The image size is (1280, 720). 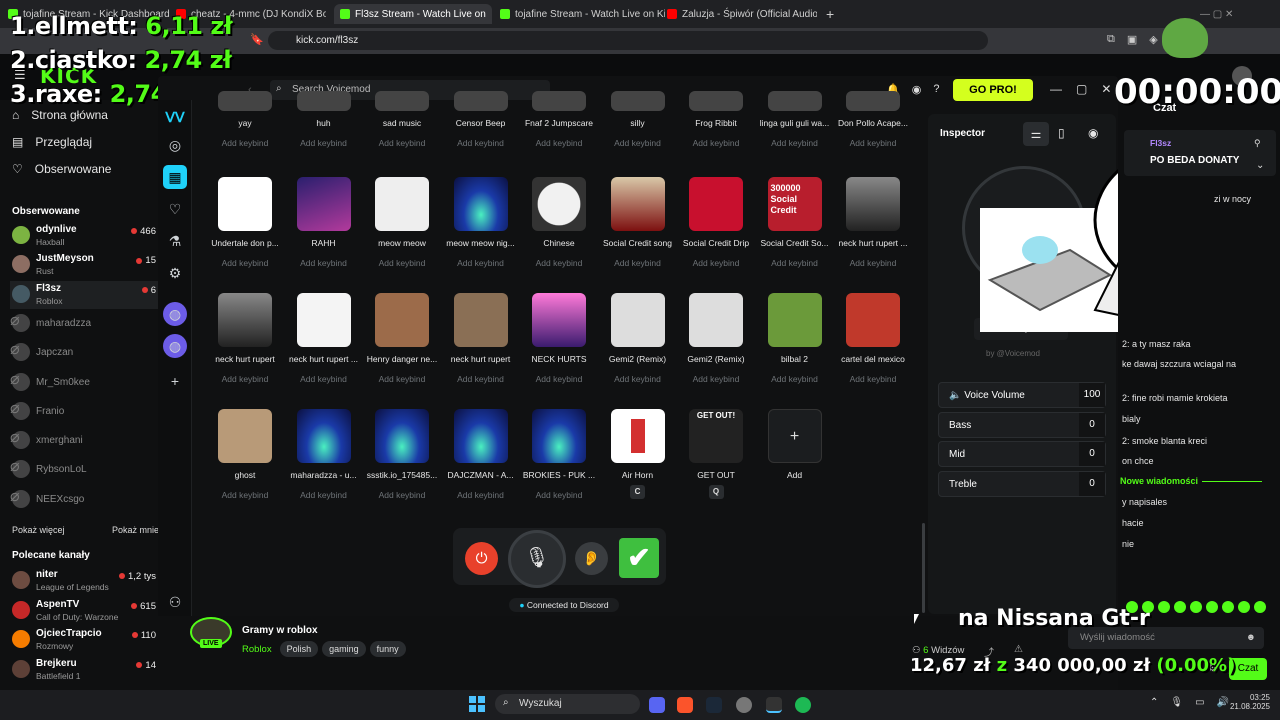 I want to click on sound-tile: Henry danger ne... Add keybind, so click(x=402, y=343).